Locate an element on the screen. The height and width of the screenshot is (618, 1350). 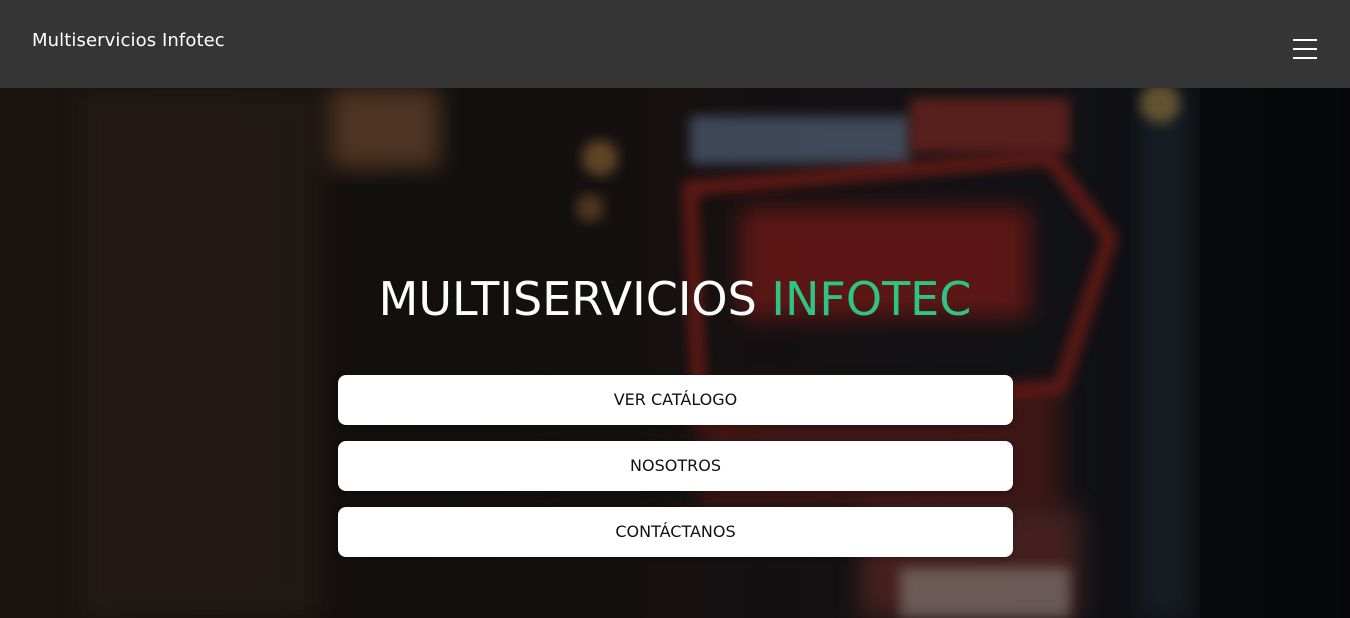
hero-title: MULTISERVICIOS INFOTEC is located at coordinates (675, 299).